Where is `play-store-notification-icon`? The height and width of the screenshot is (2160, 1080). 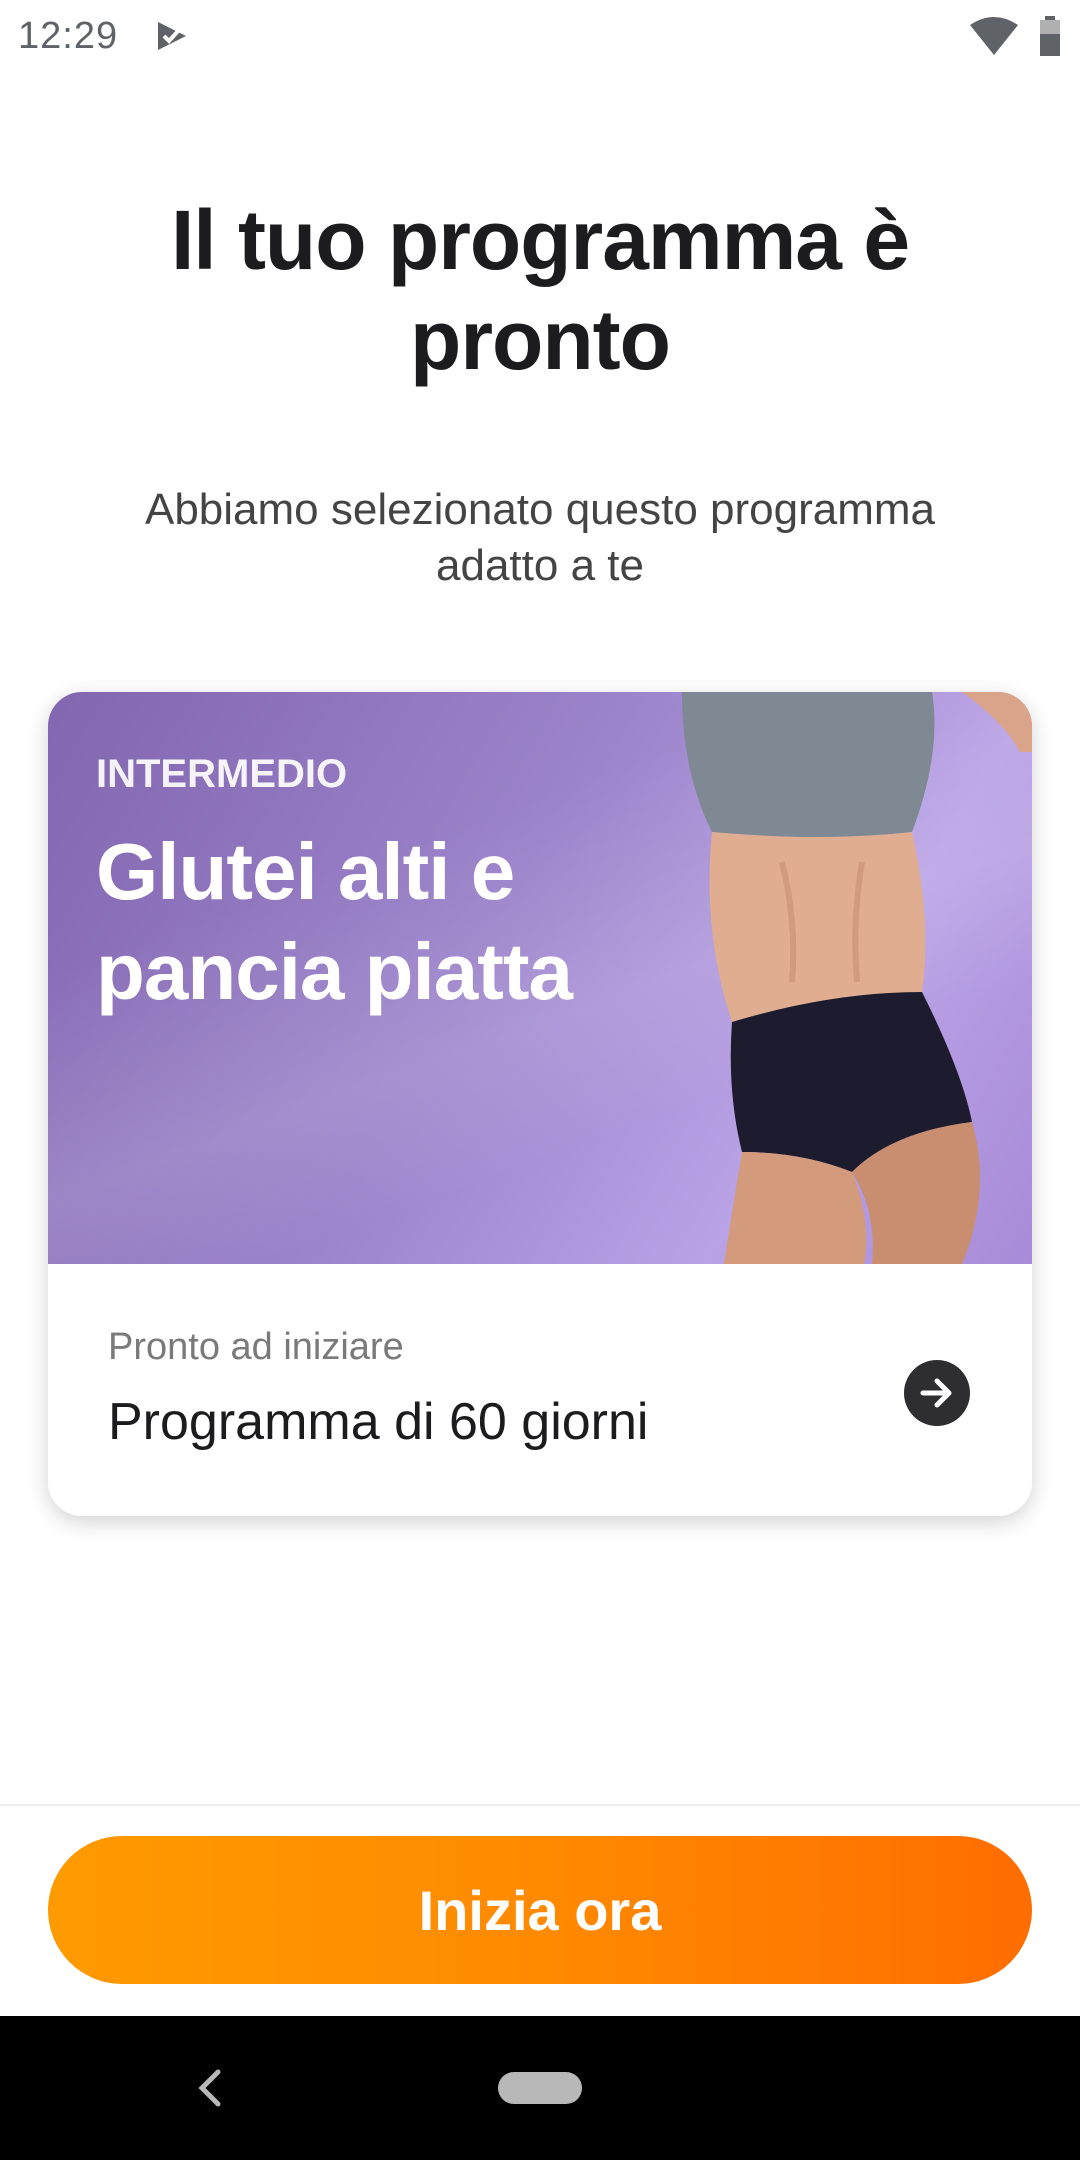
play-store-notification-icon is located at coordinates (172, 36).